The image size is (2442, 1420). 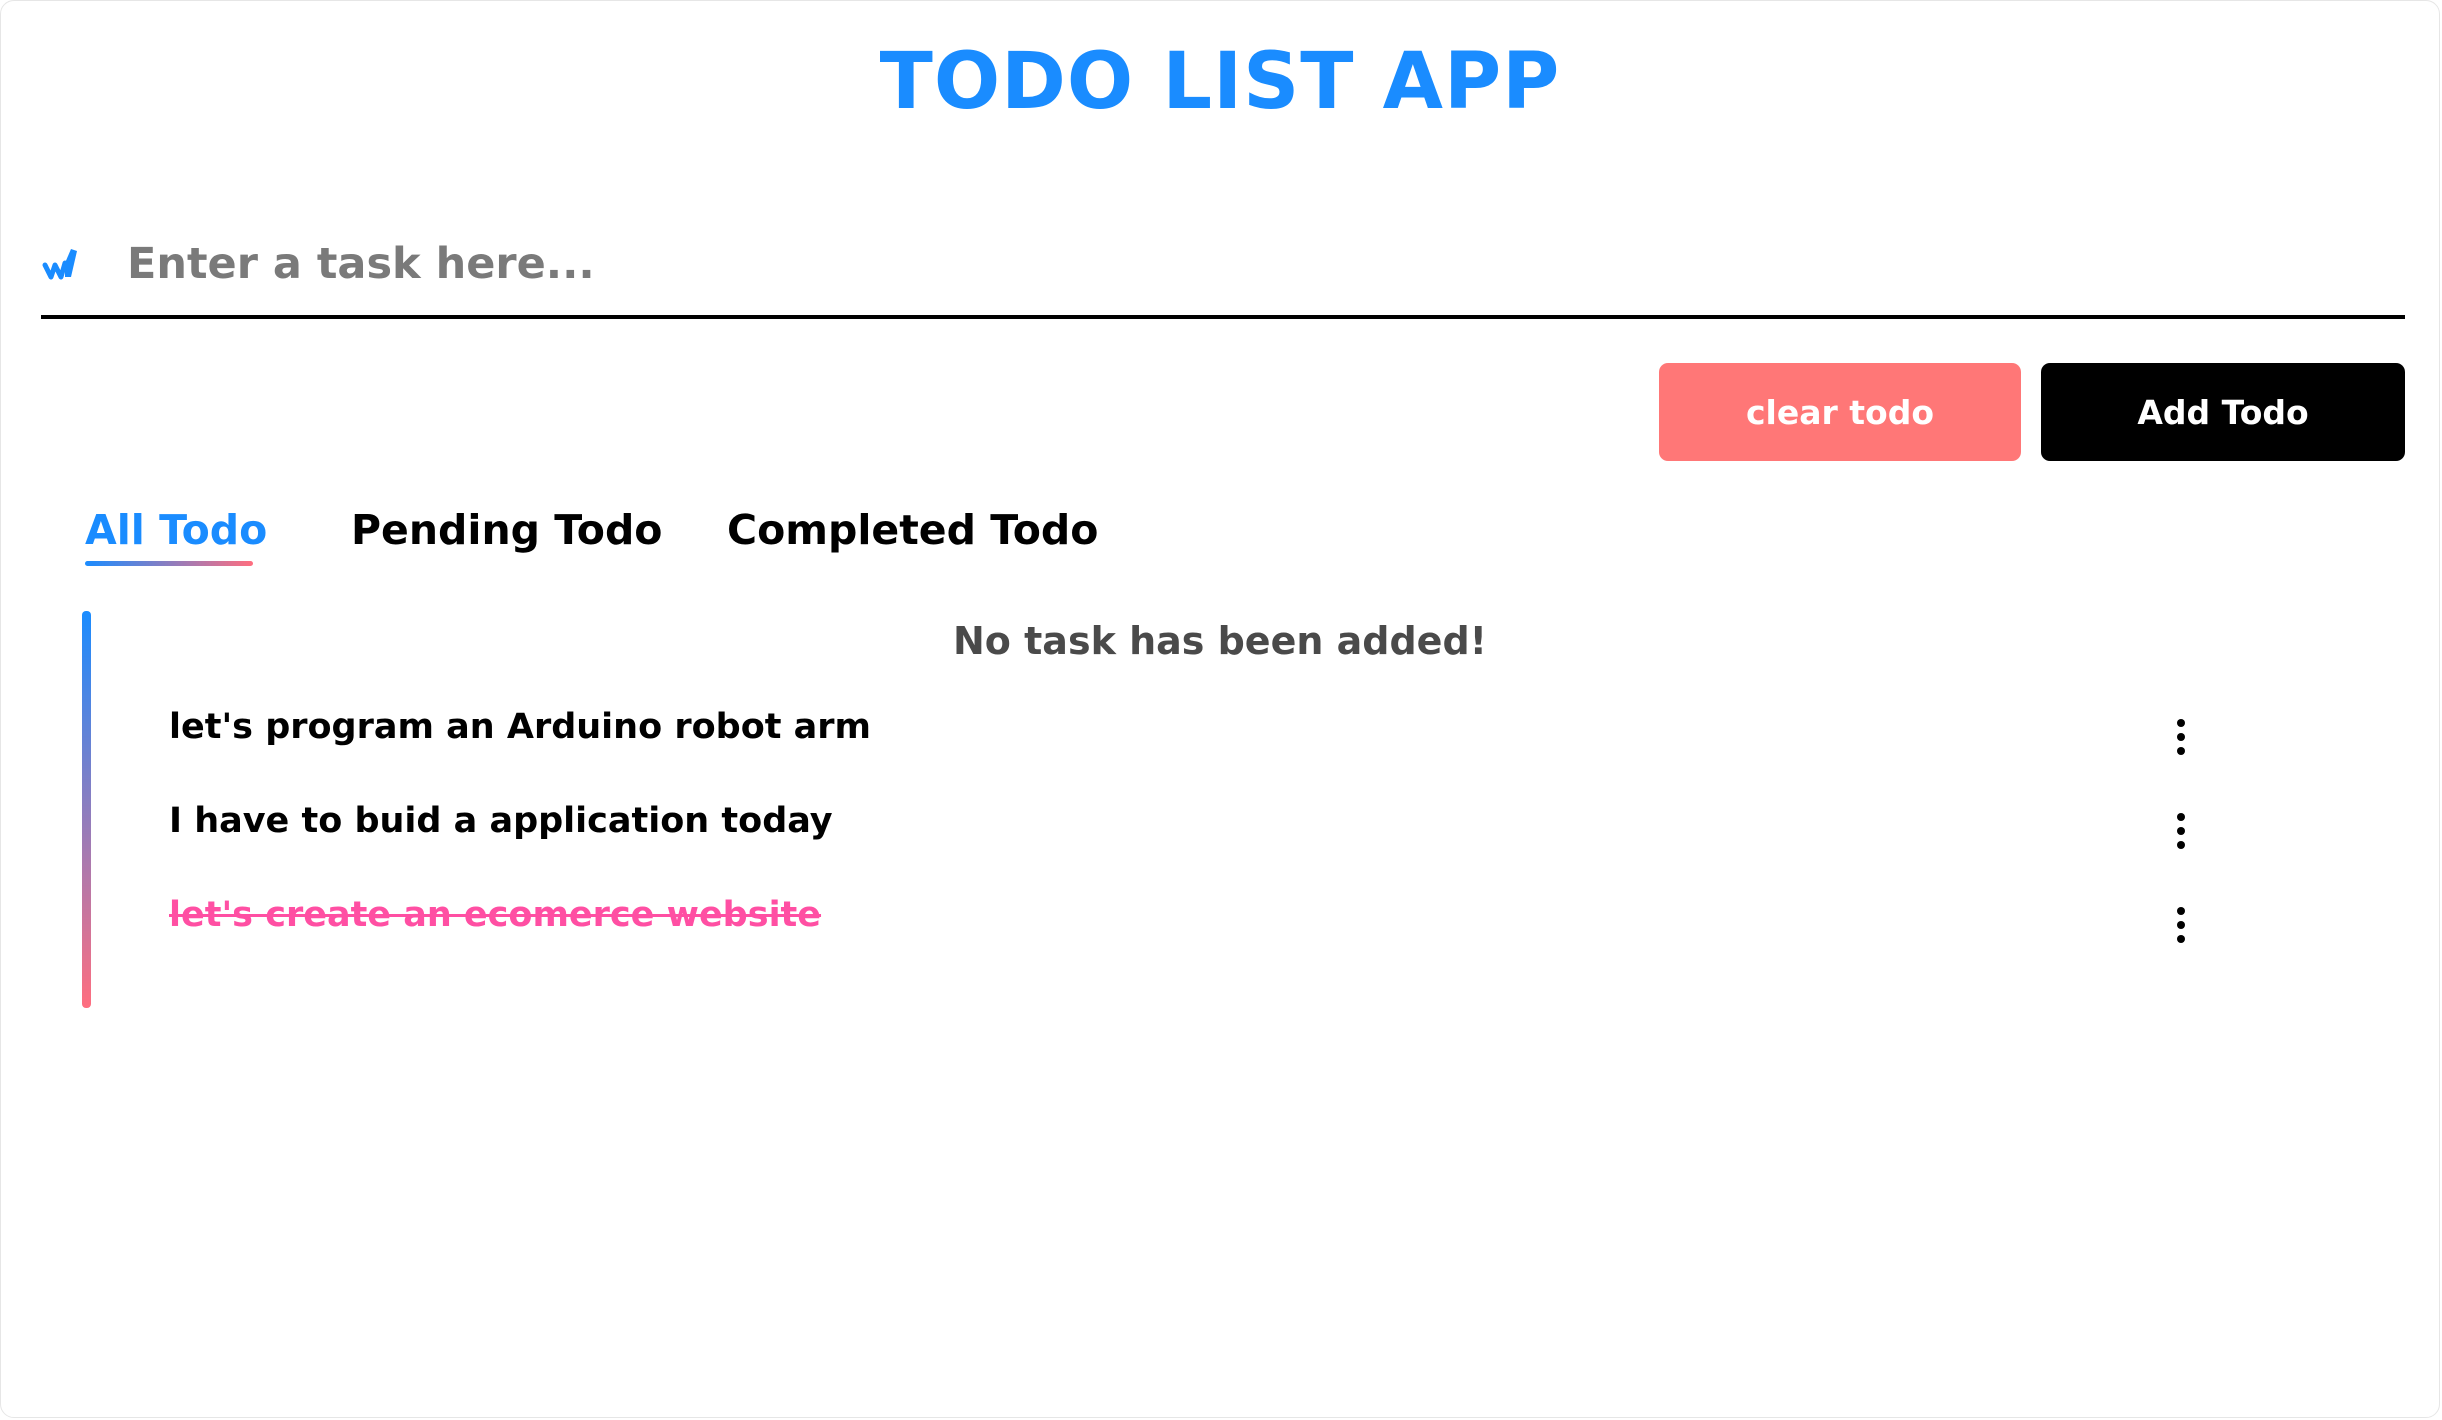 What do you see at coordinates (912, 530) in the screenshot?
I see `tab-completed-todo: Completed Todo` at bounding box center [912, 530].